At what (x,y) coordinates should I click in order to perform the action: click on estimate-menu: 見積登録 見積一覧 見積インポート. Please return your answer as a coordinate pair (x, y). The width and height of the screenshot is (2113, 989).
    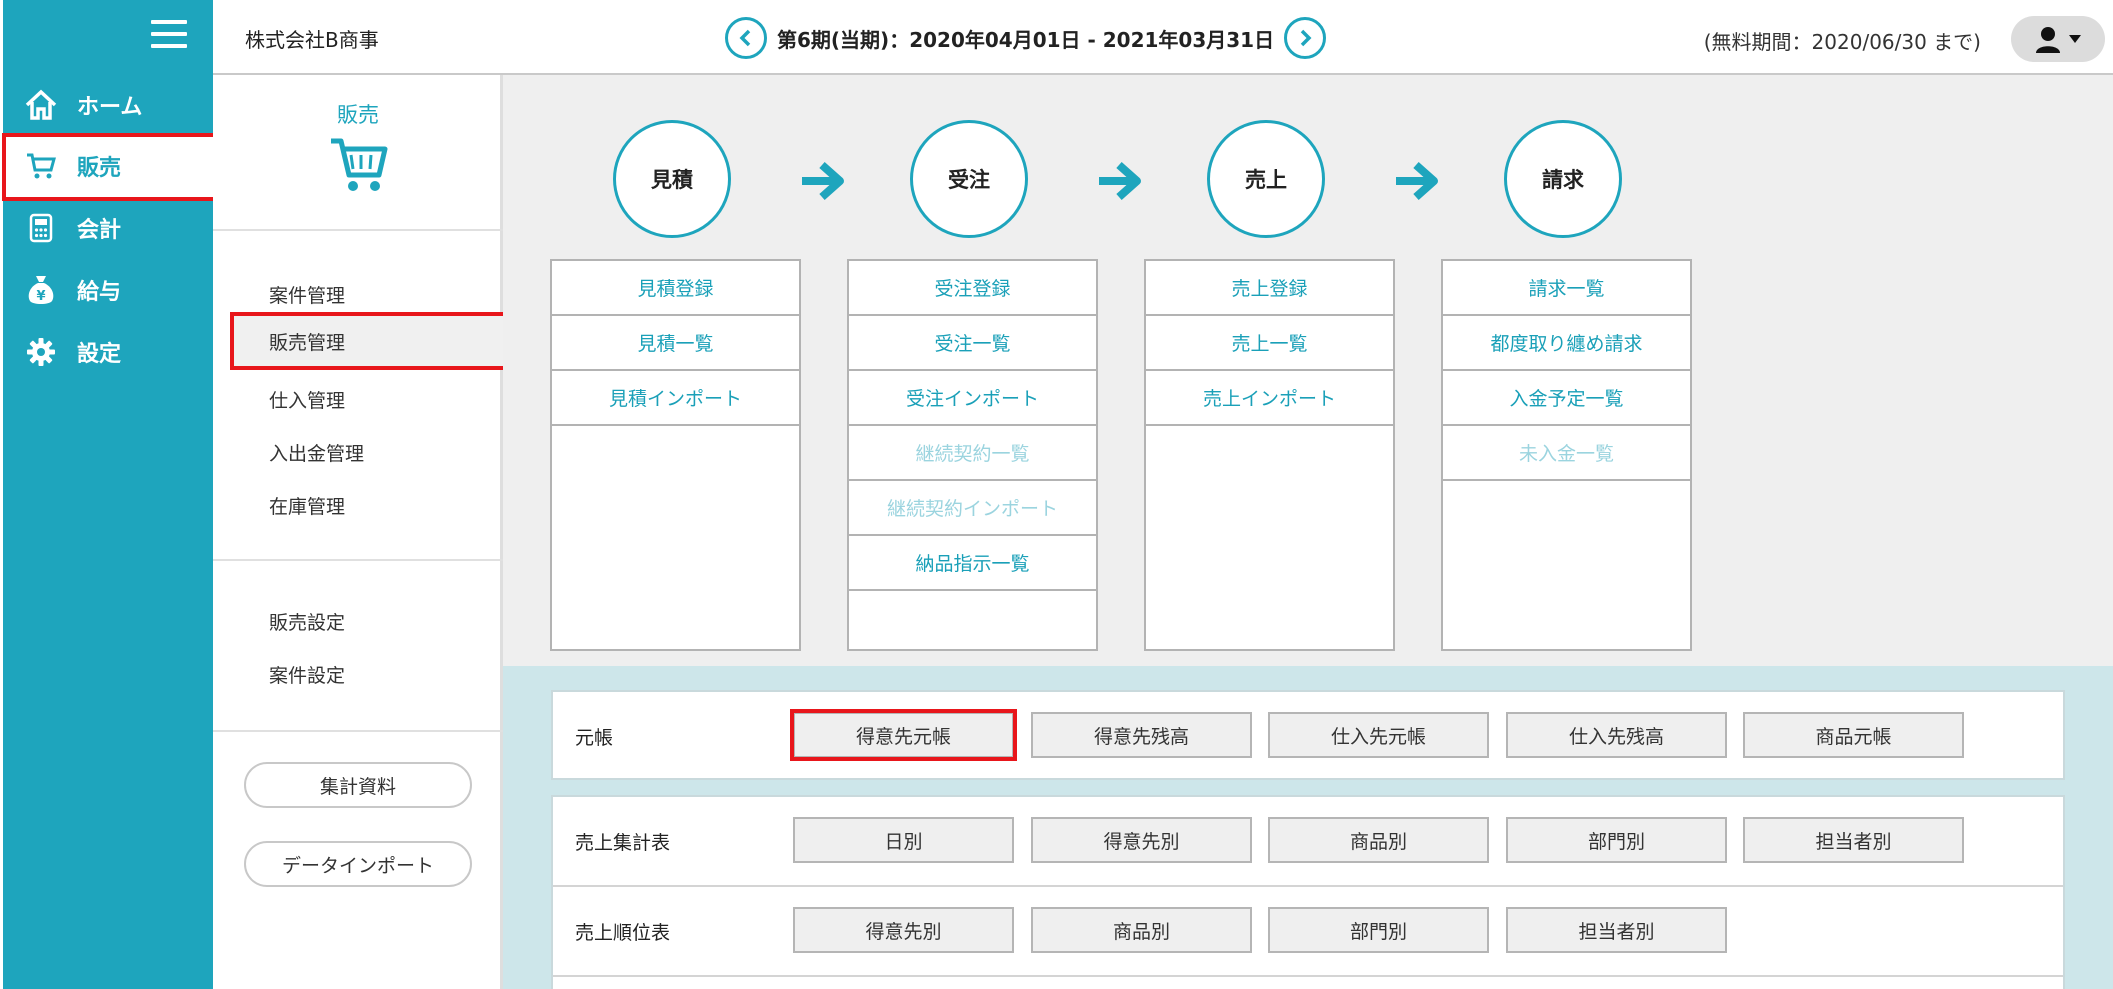
    Looking at the image, I should click on (675, 455).